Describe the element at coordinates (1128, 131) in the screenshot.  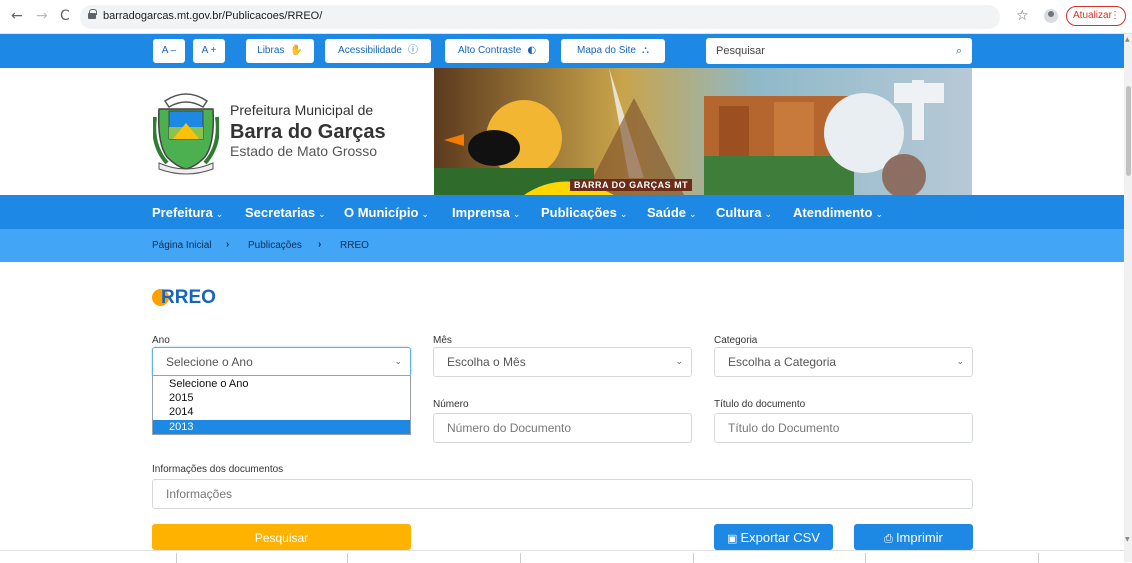
I see `scrollbar-thumb` at that location.